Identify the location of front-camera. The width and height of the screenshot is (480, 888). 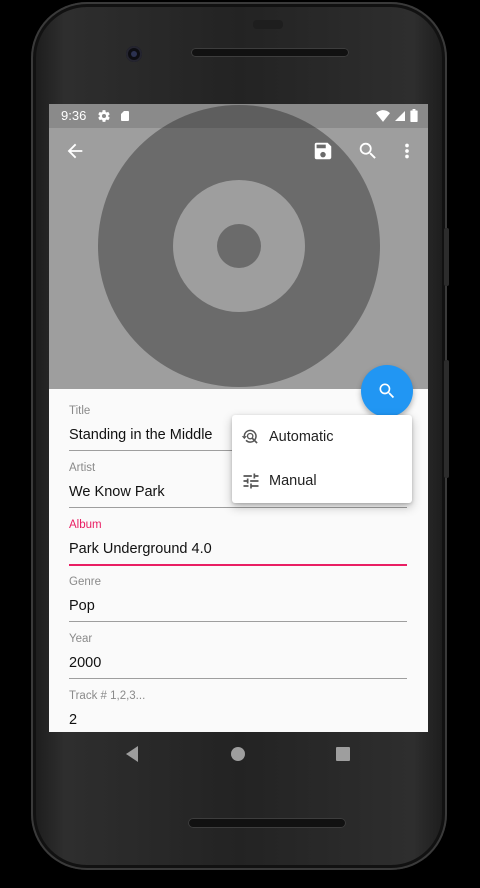
(134, 54).